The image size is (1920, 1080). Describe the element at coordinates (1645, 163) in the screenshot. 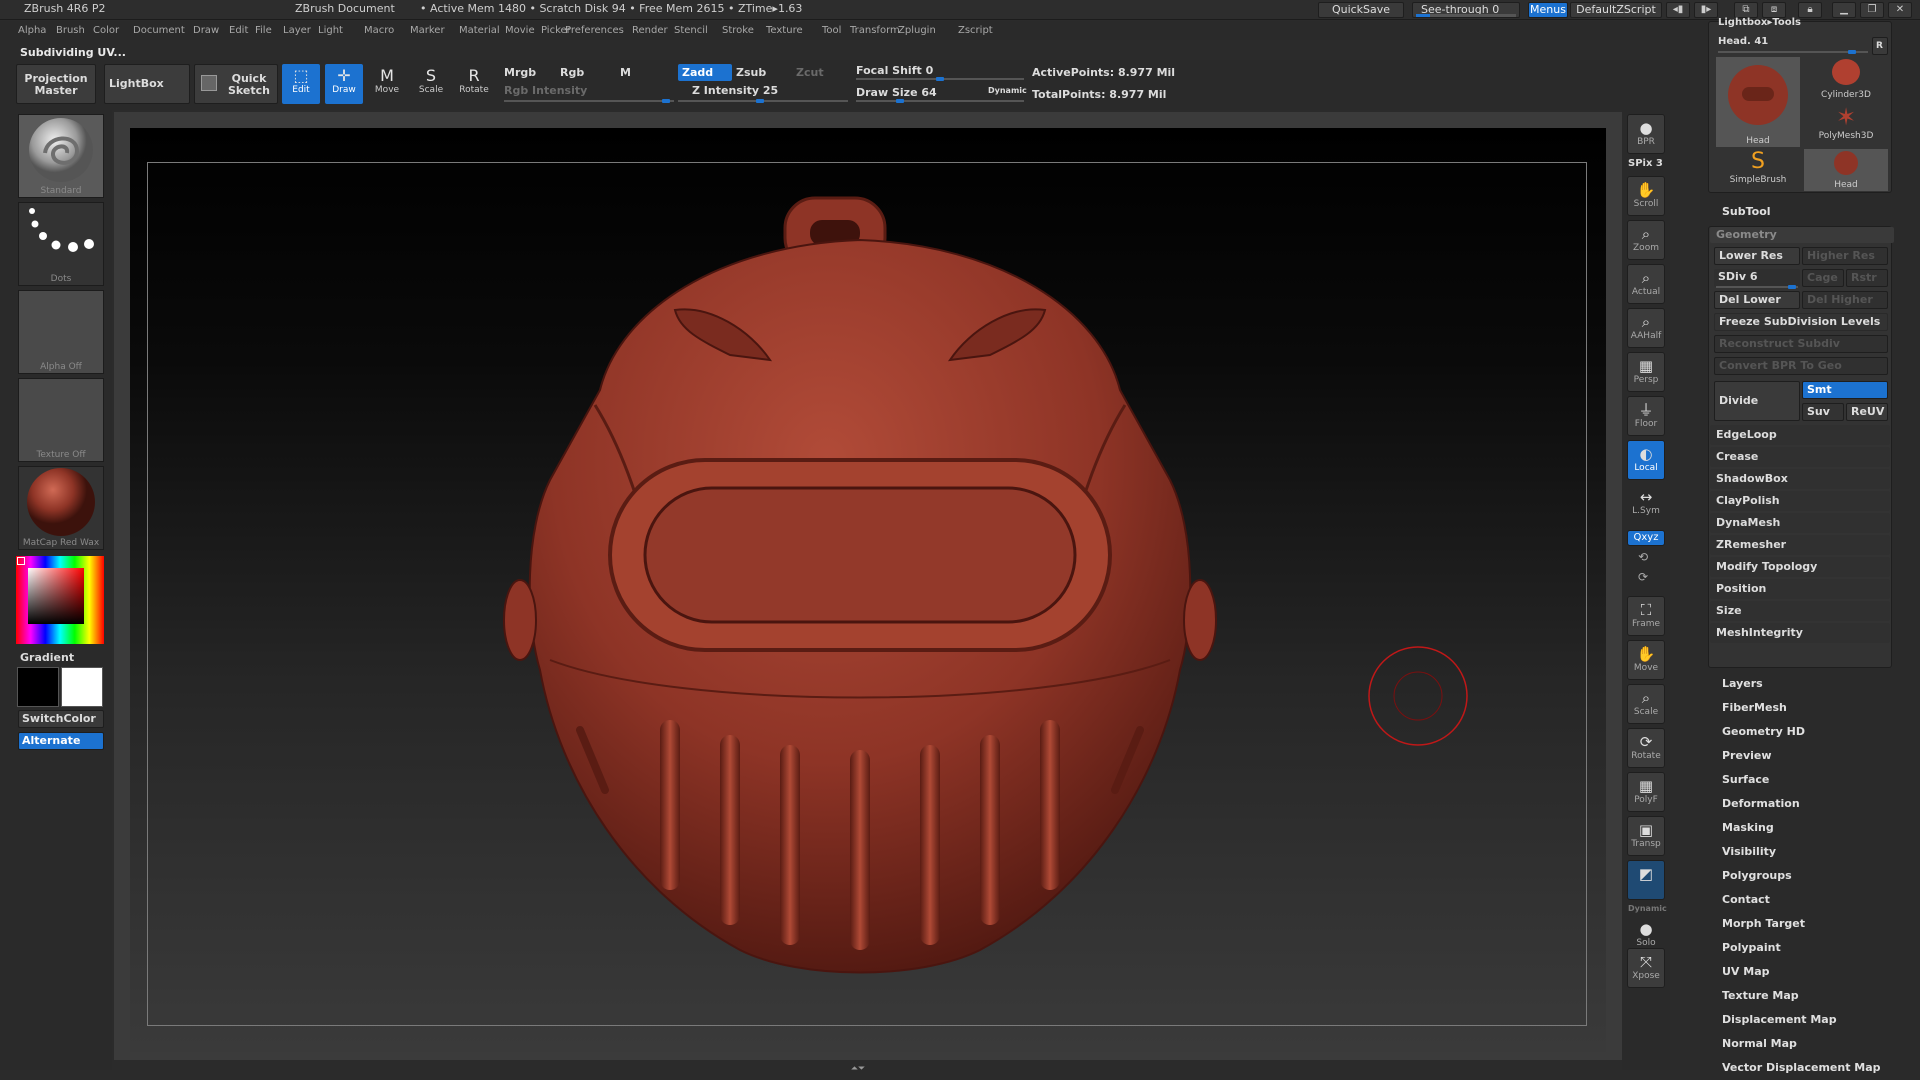

I see `spix-slider: SPix 3` at that location.